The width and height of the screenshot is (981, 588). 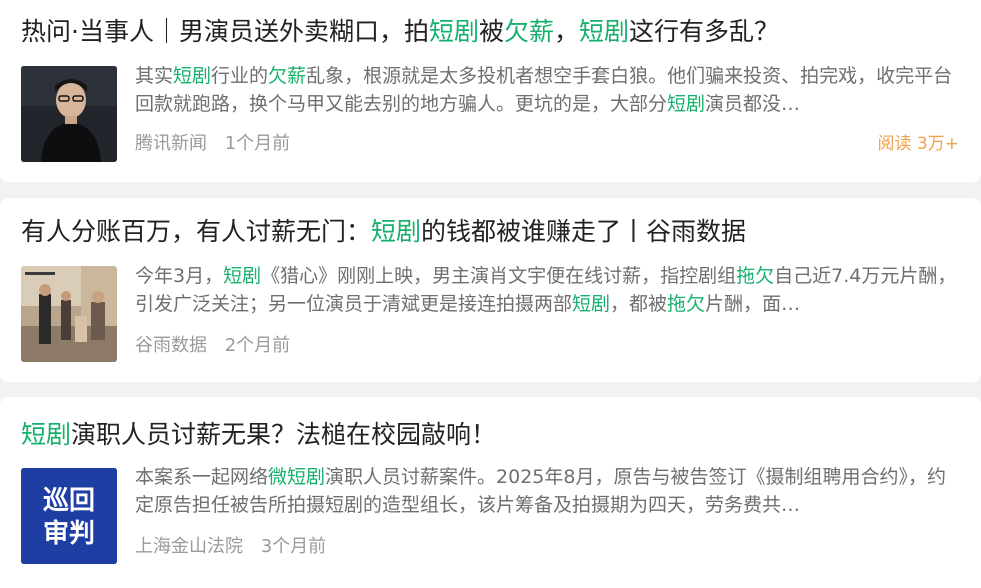 What do you see at coordinates (202, 477) in the screenshot?
I see `summary-text: 本案系一起网络` at bounding box center [202, 477].